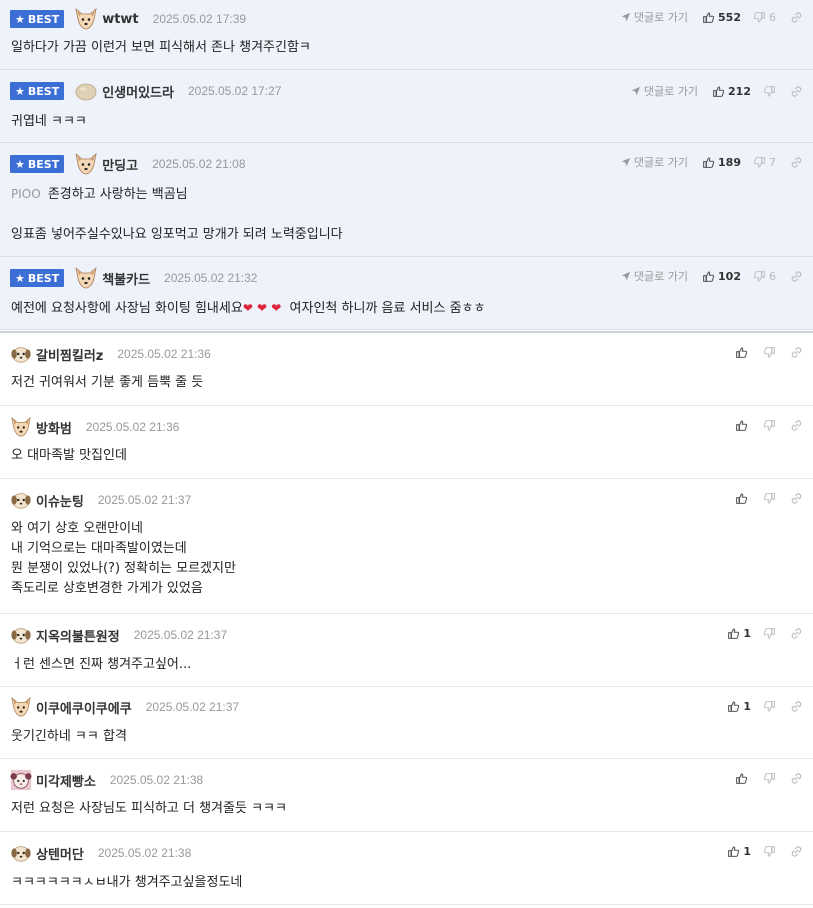 The height and width of the screenshot is (908, 813). Describe the element at coordinates (69, 354) in the screenshot. I see `nickname: 갈비찜킬러z` at that location.